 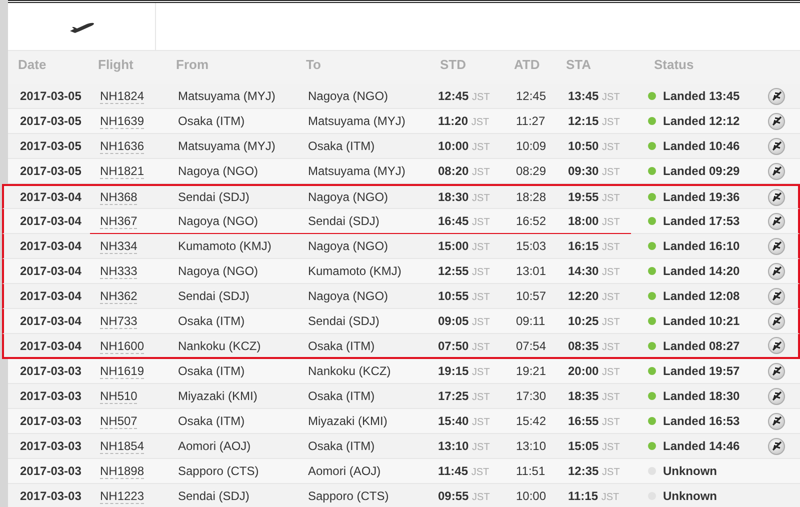 I want to click on status-text: Landed 17:53, so click(x=701, y=221).